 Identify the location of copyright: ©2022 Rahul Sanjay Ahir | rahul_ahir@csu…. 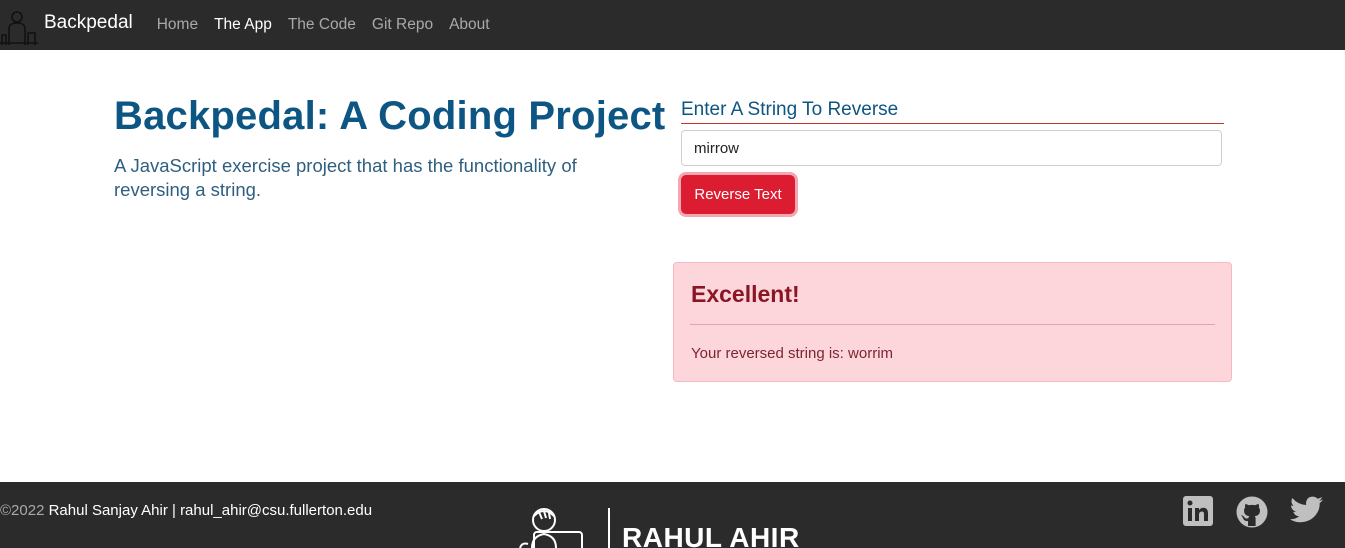
(186, 510).